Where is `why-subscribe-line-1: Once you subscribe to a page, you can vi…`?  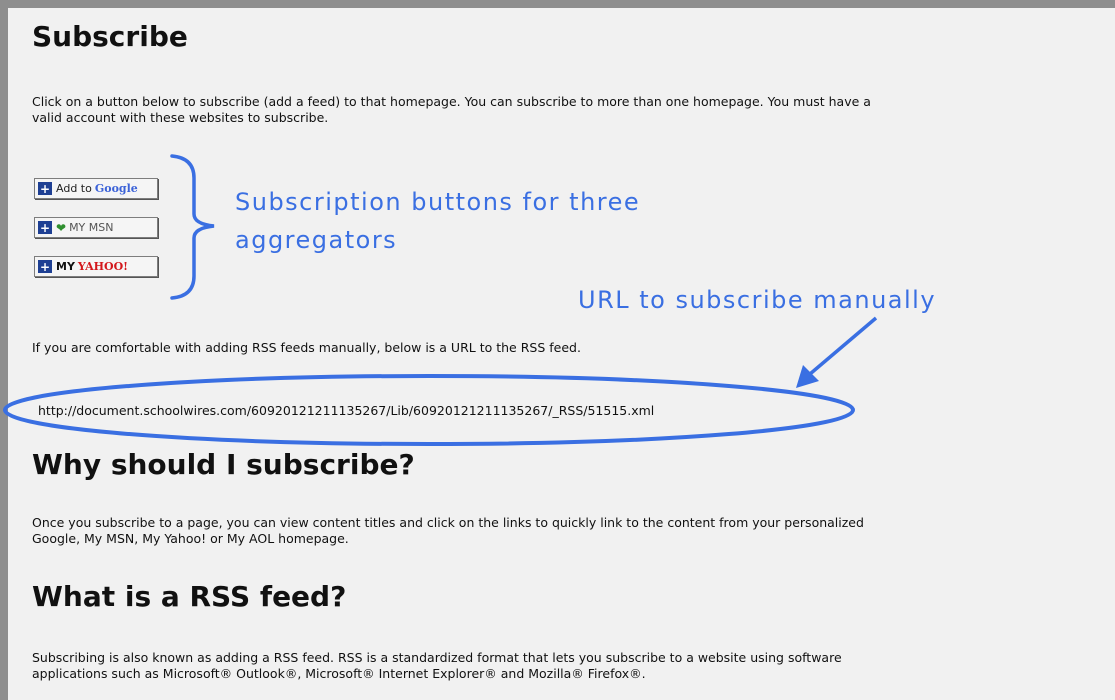
why-subscribe-line-1: Once you subscribe to a page, you can vi… is located at coordinates (448, 522).